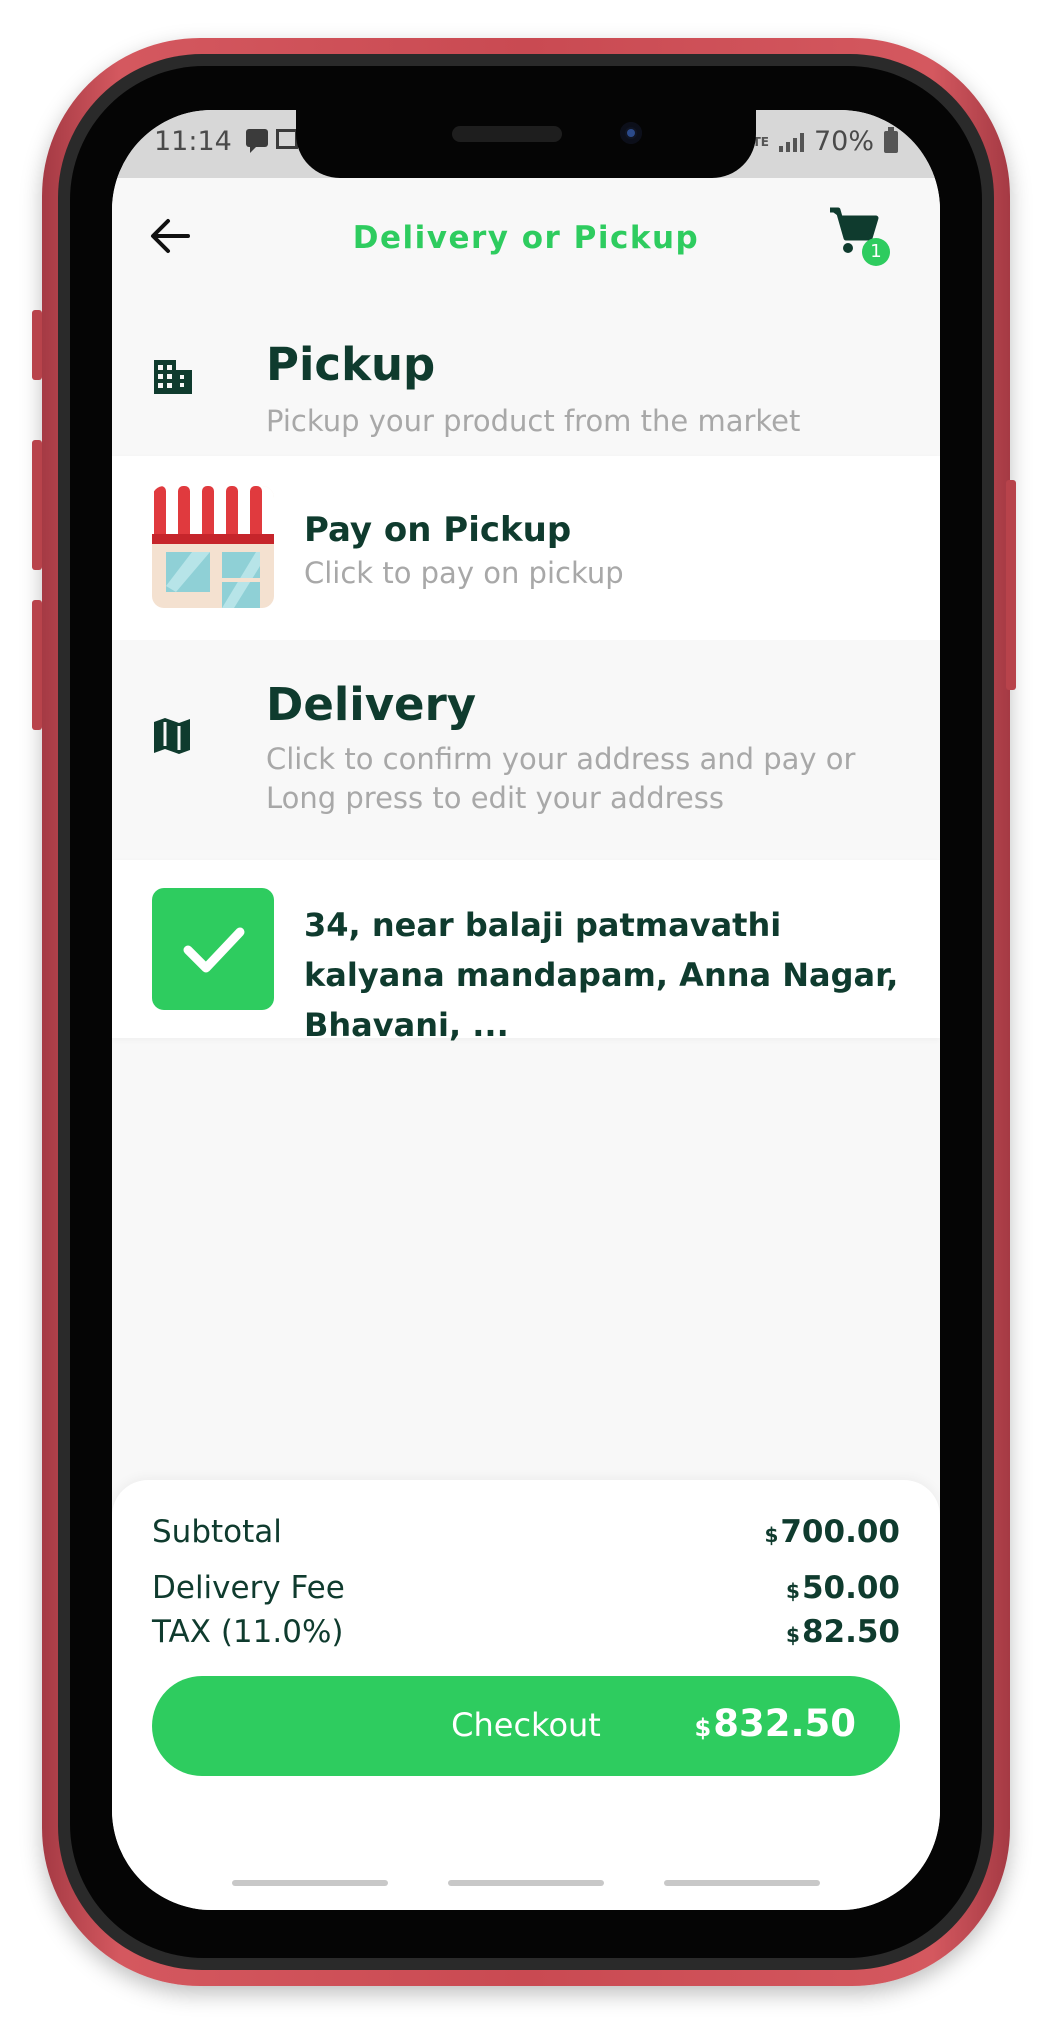 The image size is (1048, 2025). Describe the element at coordinates (272, 141) in the screenshot. I see `status-notification-icons` at that location.